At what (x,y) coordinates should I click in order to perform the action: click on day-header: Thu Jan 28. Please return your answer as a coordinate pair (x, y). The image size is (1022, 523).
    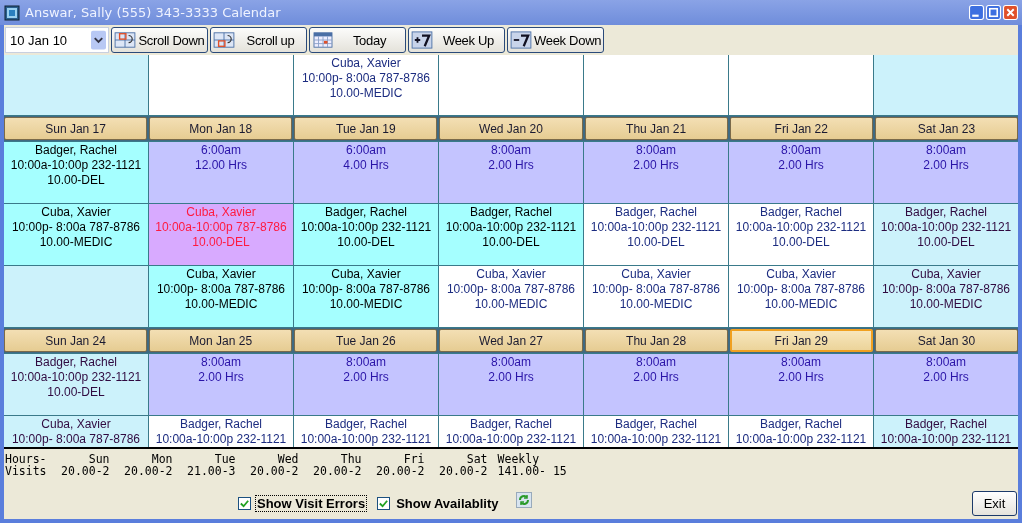
    Looking at the image, I should click on (656, 340).